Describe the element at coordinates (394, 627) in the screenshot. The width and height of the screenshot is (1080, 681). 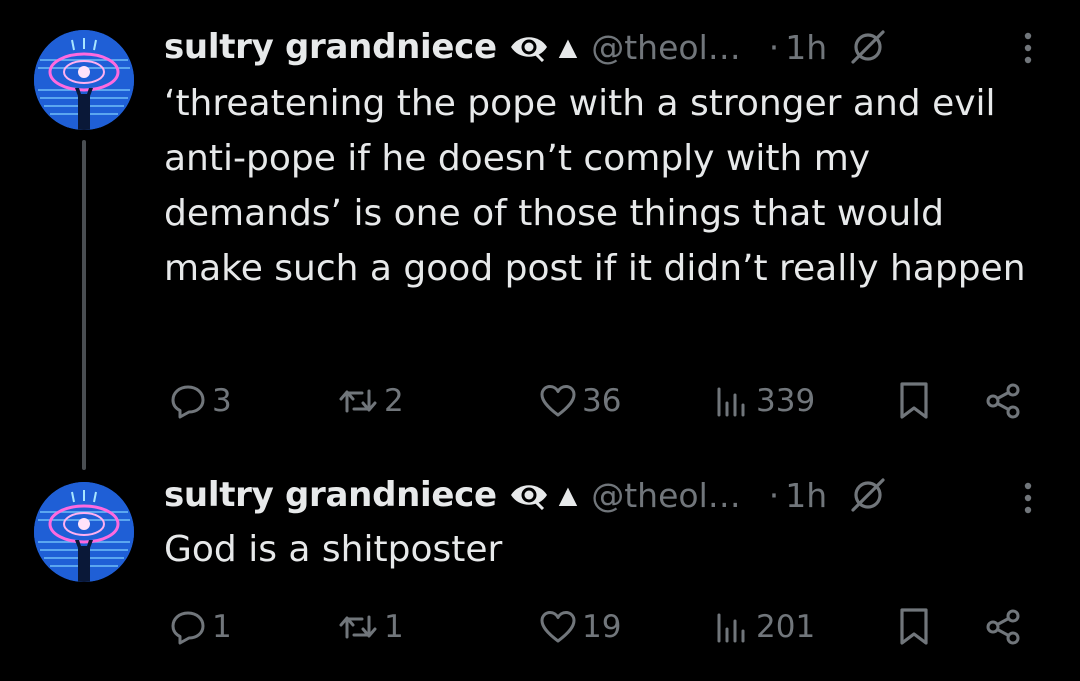
I see `repost-count: 1` at that location.